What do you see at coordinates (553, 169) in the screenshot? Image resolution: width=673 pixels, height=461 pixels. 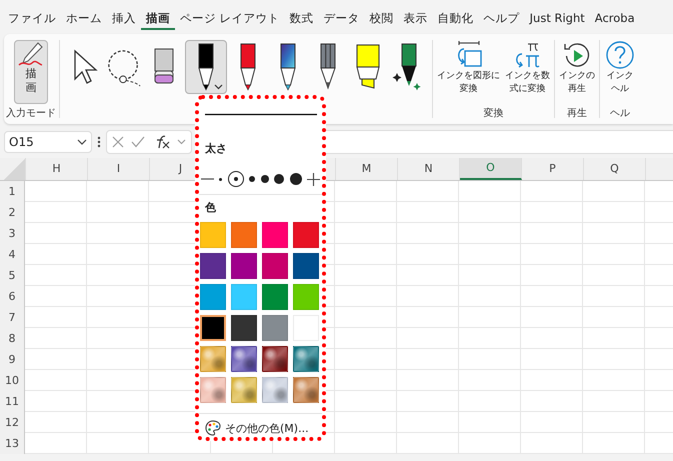 I see `column-header: P` at bounding box center [553, 169].